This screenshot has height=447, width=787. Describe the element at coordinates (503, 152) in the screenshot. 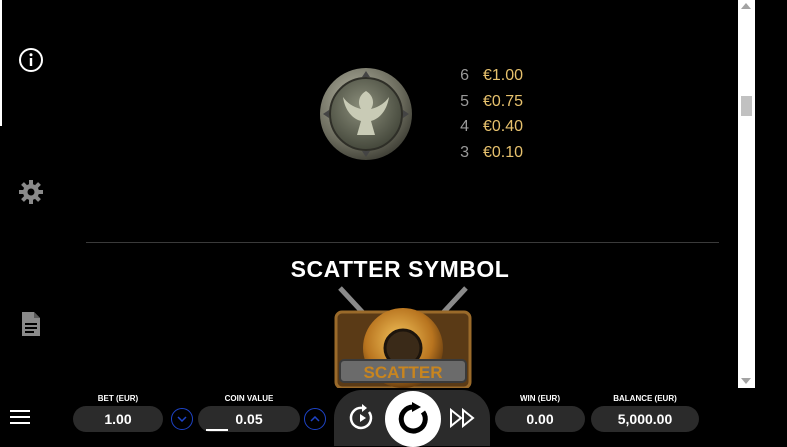

I see `payout-value: €0.10` at that location.